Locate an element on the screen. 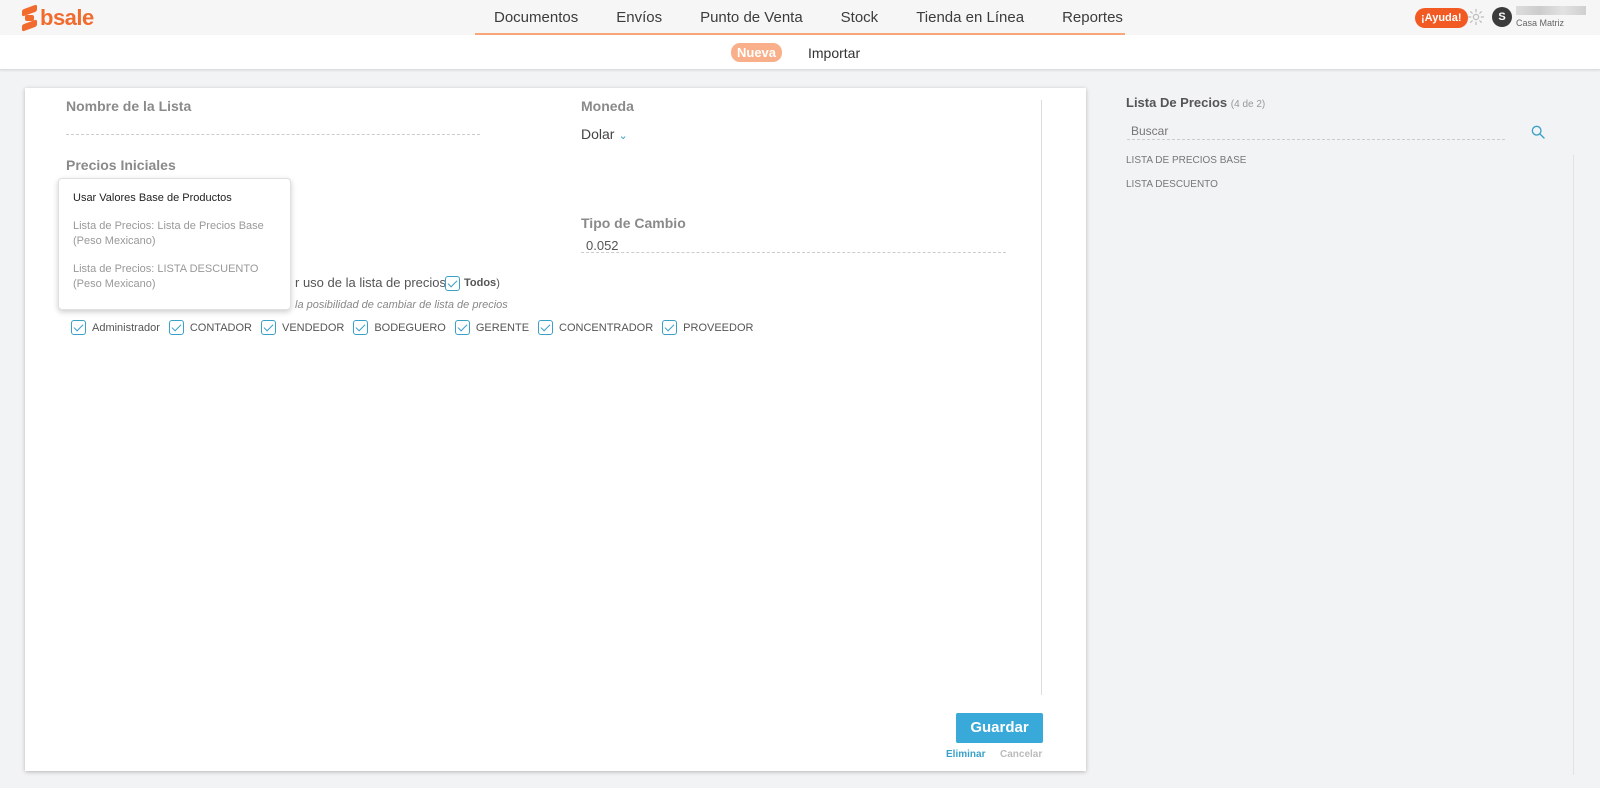 The height and width of the screenshot is (788, 1600). dropdown-option: Usar Valores Base de Productos is located at coordinates (174, 198).